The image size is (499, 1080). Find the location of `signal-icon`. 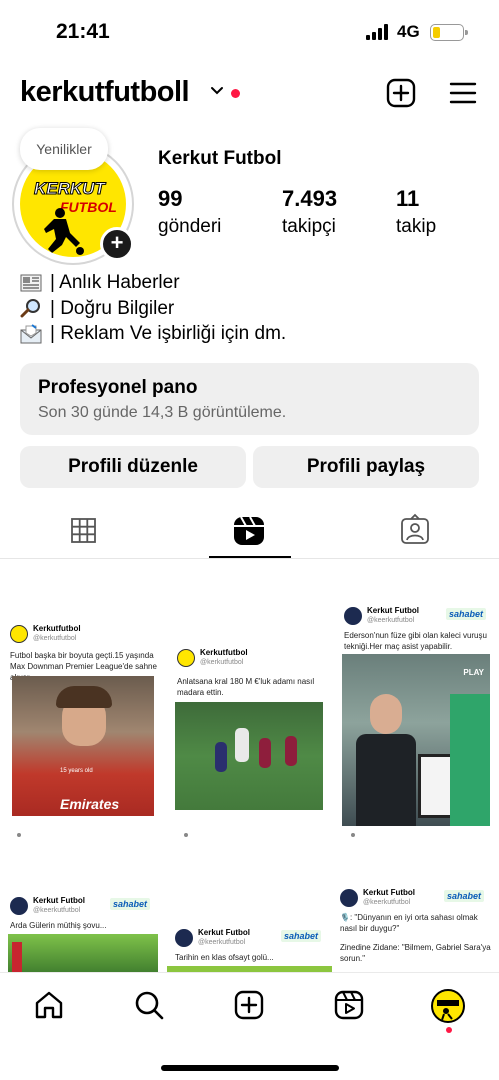

signal-icon is located at coordinates (378, 32).